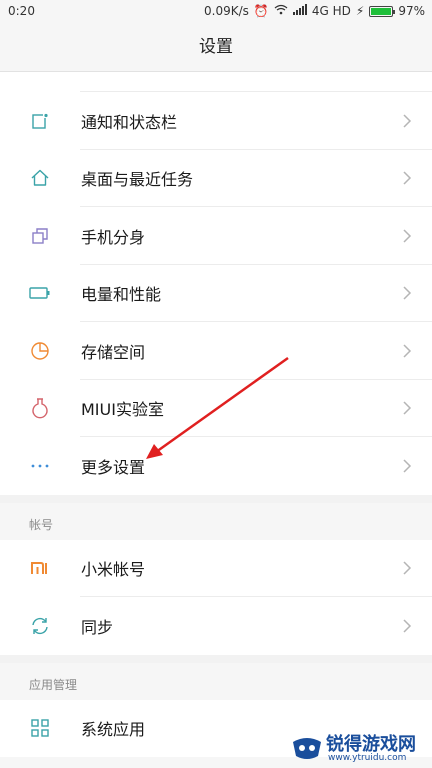 This screenshot has height=768, width=432. I want to click on setting-more-settings: 更多设置, so click(216, 466).